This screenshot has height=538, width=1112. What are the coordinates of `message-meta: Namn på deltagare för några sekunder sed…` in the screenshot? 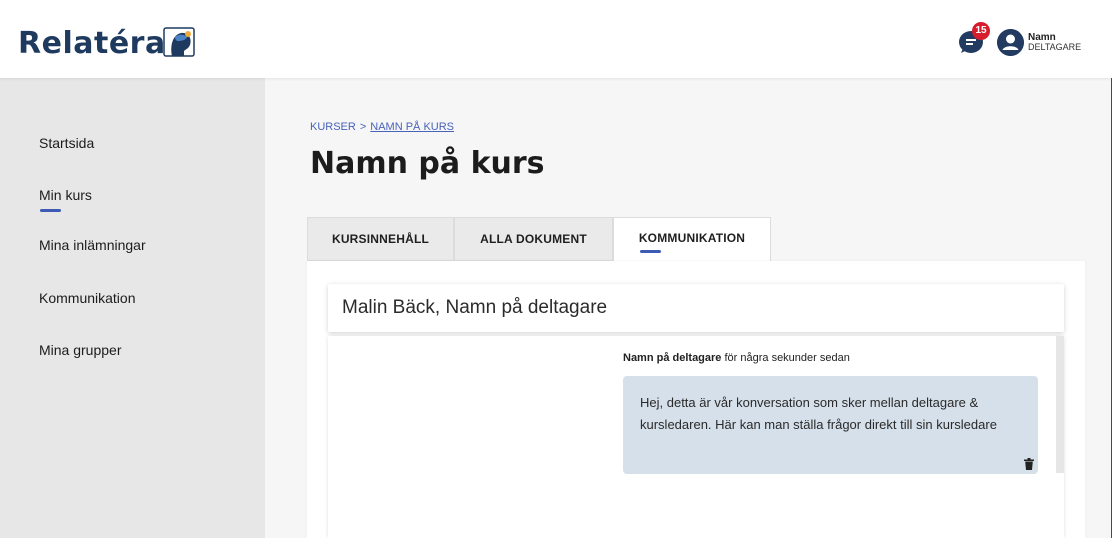 It's located at (736, 358).